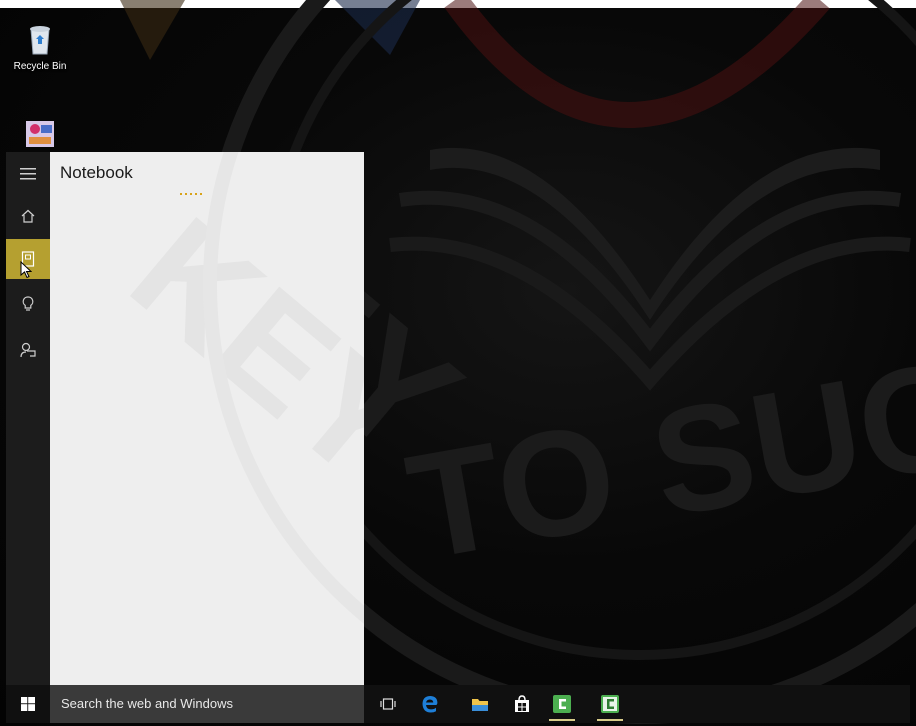 The width and height of the screenshot is (916, 726). Describe the element at coordinates (40, 66) in the screenshot. I see `recycle-bin-label: Recycle Bin` at that location.